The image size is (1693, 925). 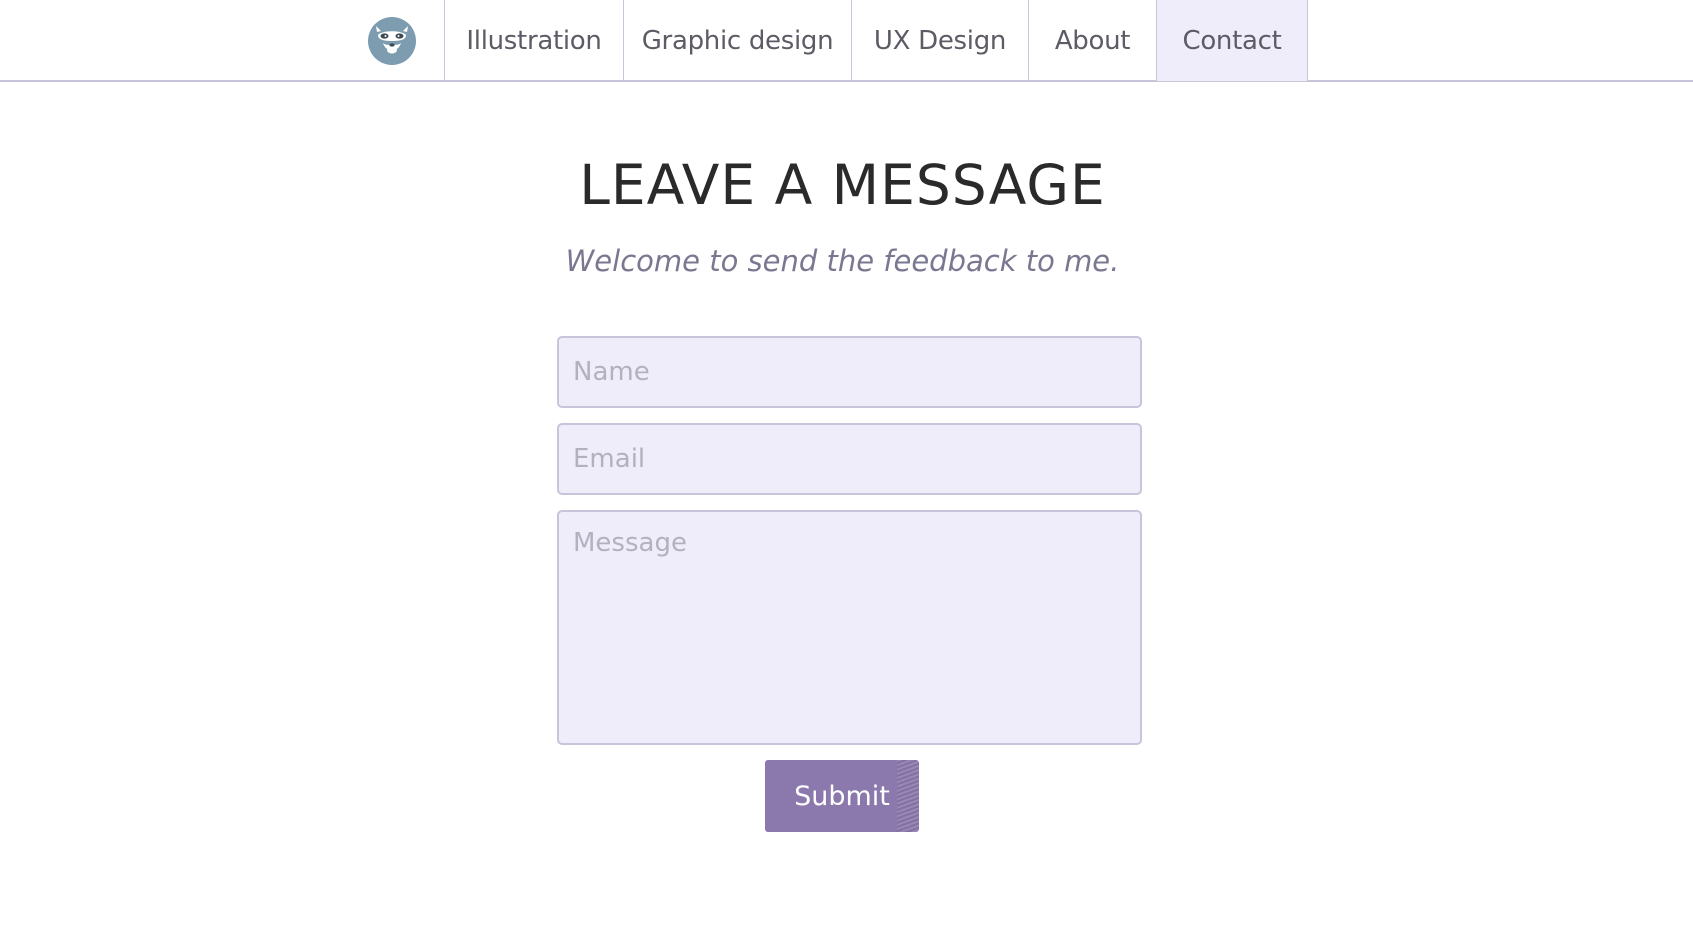 I want to click on logo-link, so click(x=392, y=40).